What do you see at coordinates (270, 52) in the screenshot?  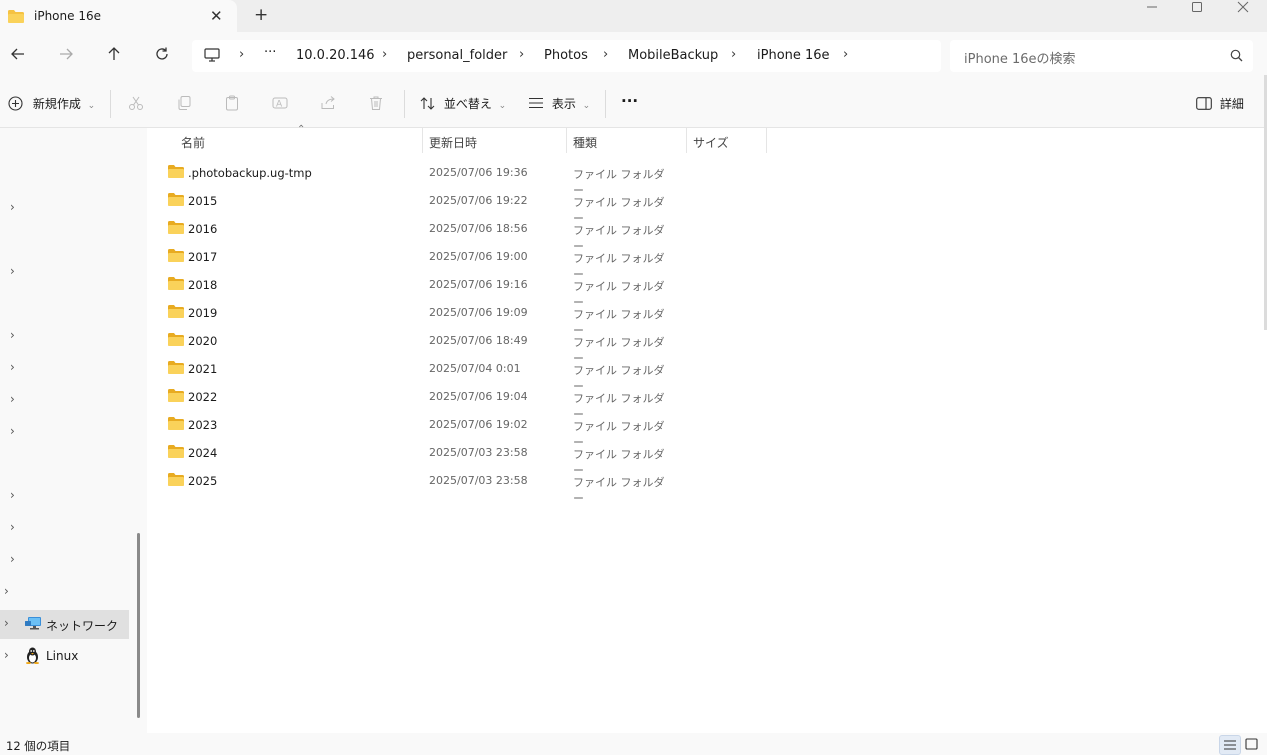 I see `address-overflow-button: ···` at bounding box center [270, 52].